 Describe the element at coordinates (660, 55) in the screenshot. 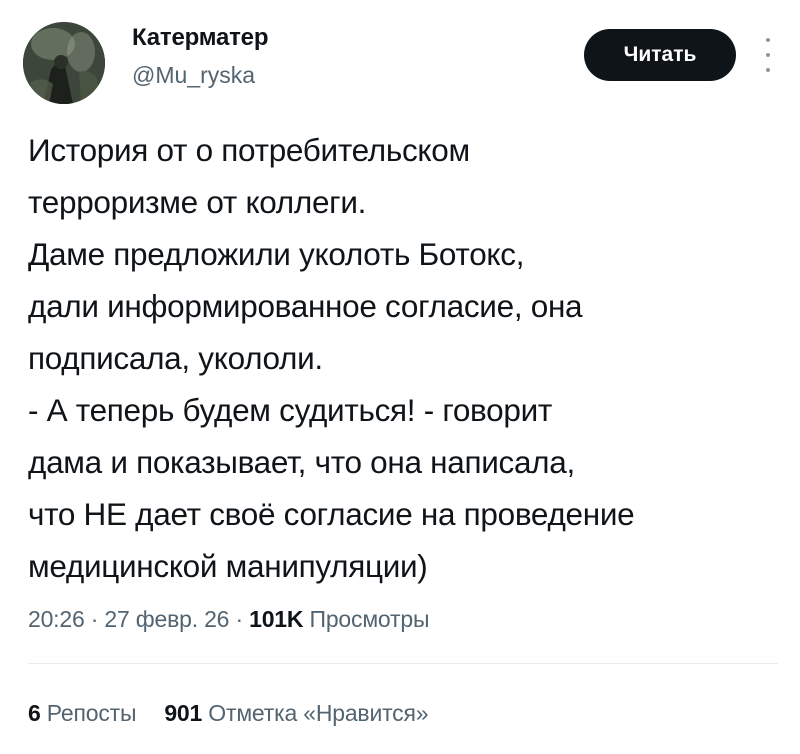

I see `follow-button: Читать` at that location.